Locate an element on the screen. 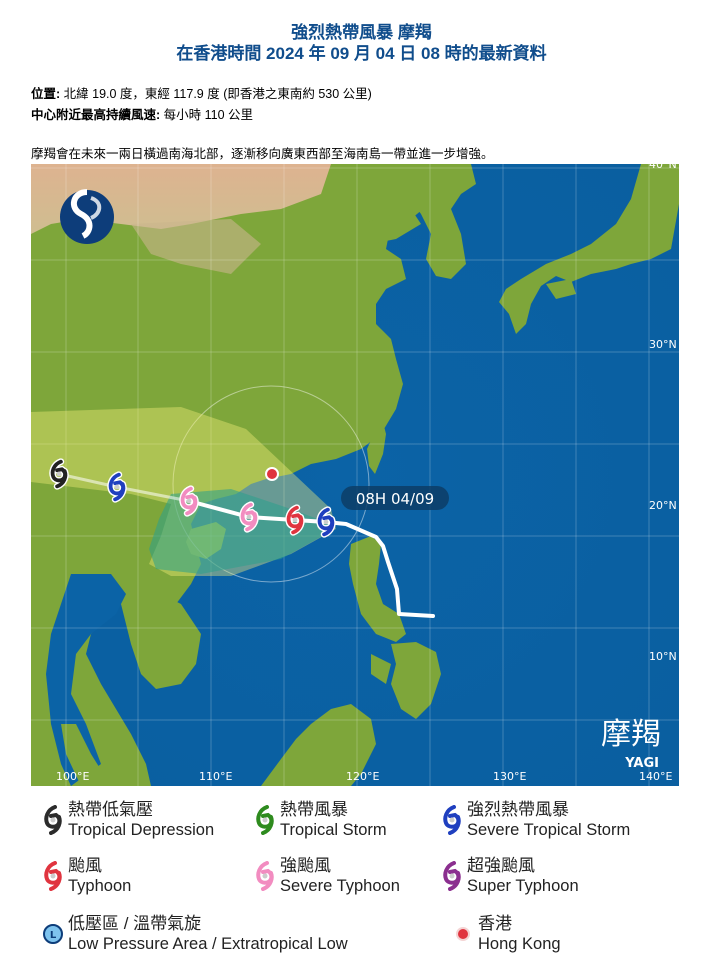  legend-en: Hong Kong is located at coordinates (519, 944).